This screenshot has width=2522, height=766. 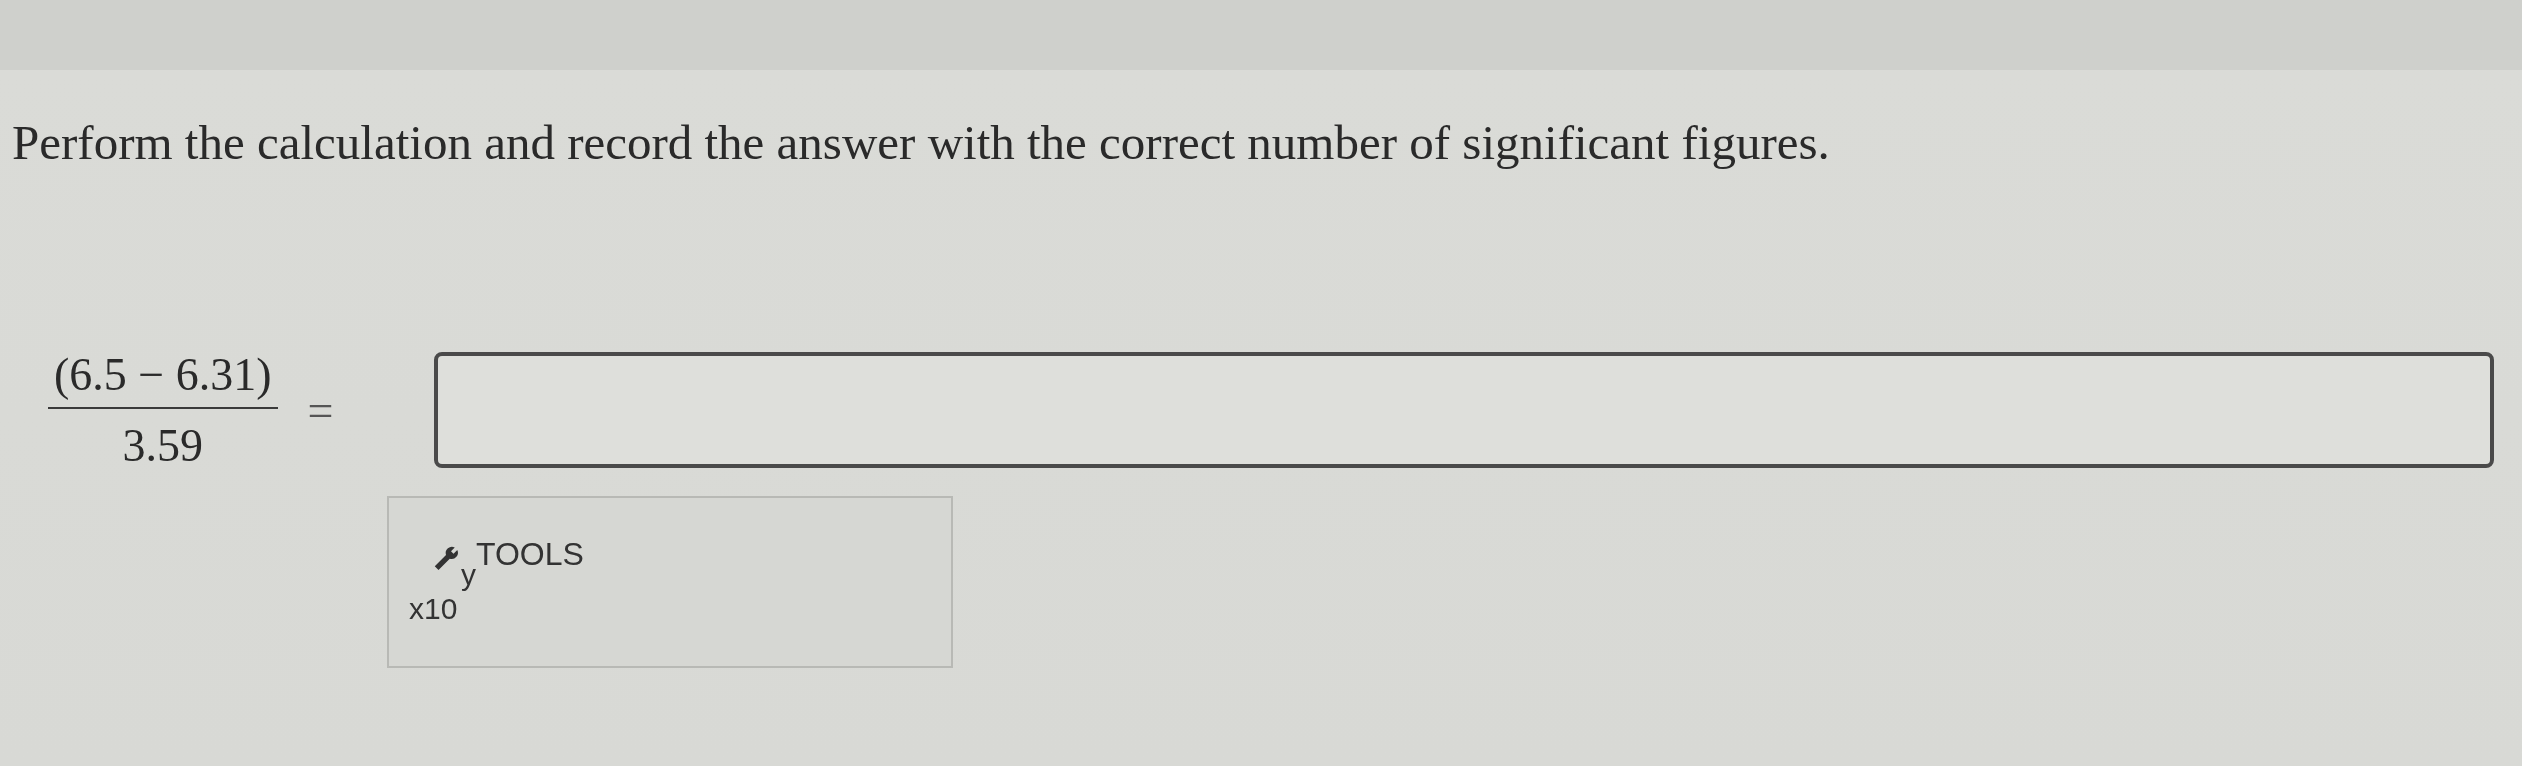 I want to click on equals-sign: =, so click(x=320, y=410).